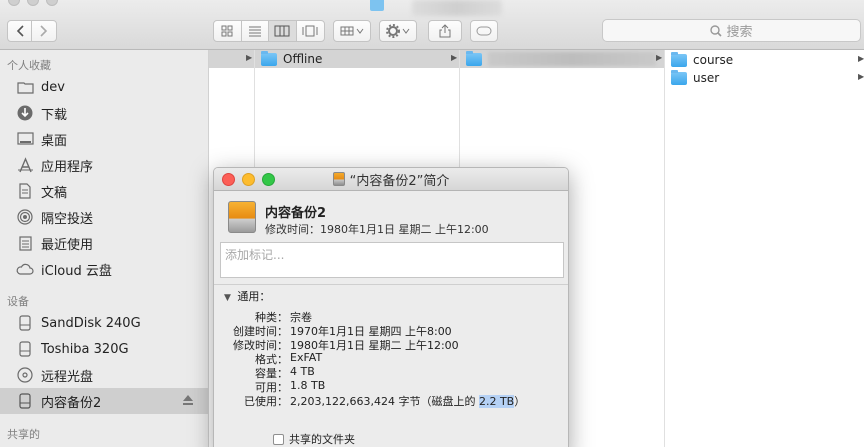 This screenshot has width=864, height=447. Describe the element at coordinates (14, 3) in the screenshot. I see `close-window-button` at that location.